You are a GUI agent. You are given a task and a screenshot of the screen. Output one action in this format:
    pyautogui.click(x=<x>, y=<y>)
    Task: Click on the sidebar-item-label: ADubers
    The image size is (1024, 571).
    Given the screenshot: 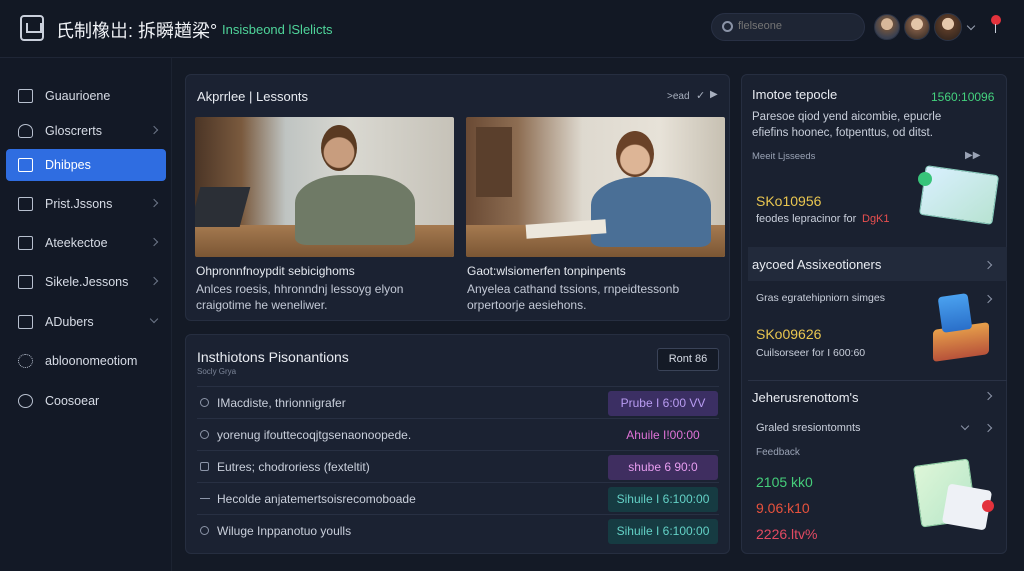 What is the action you would take?
    pyautogui.click(x=69, y=322)
    